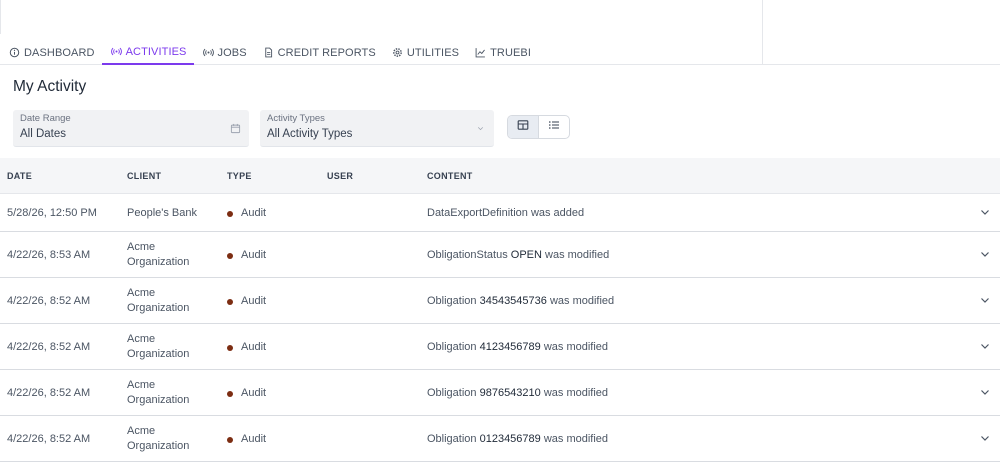 The width and height of the screenshot is (1000, 463). Describe the element at coordinates (511, 52) in the screenshot. I see `tab-label: TRUEBI` at that location.